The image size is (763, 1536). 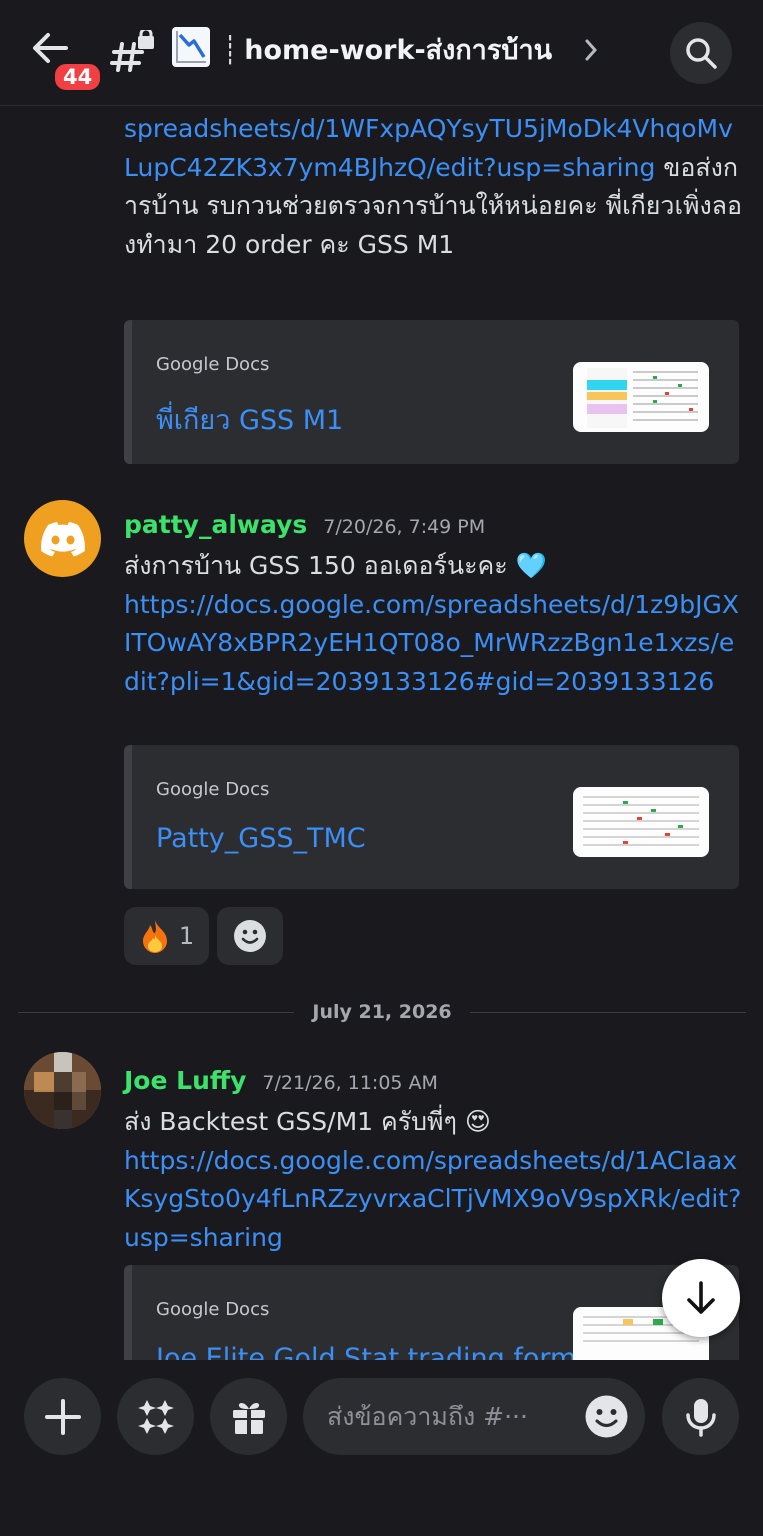 I want to click on message-text: ส่ง Backtest GSS/M1 ครับพี่ๆ 😍, so click(x=307, y=1121).